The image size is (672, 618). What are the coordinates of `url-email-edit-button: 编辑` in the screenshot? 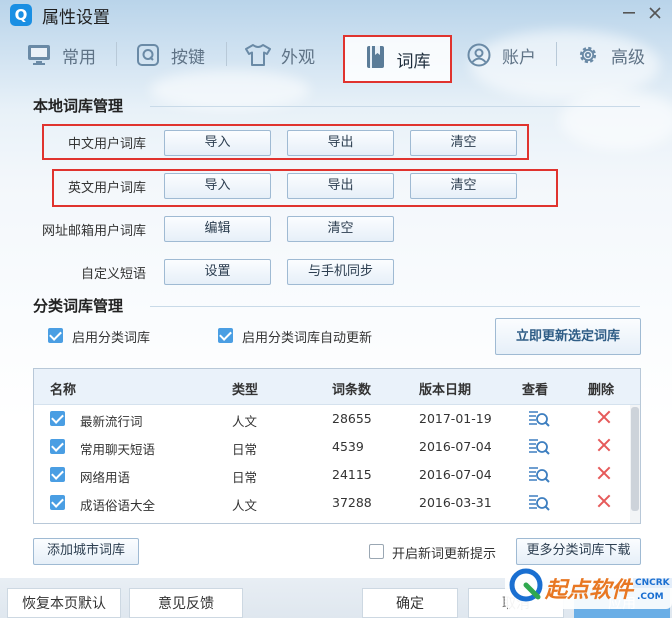 It's located at (217, 229).